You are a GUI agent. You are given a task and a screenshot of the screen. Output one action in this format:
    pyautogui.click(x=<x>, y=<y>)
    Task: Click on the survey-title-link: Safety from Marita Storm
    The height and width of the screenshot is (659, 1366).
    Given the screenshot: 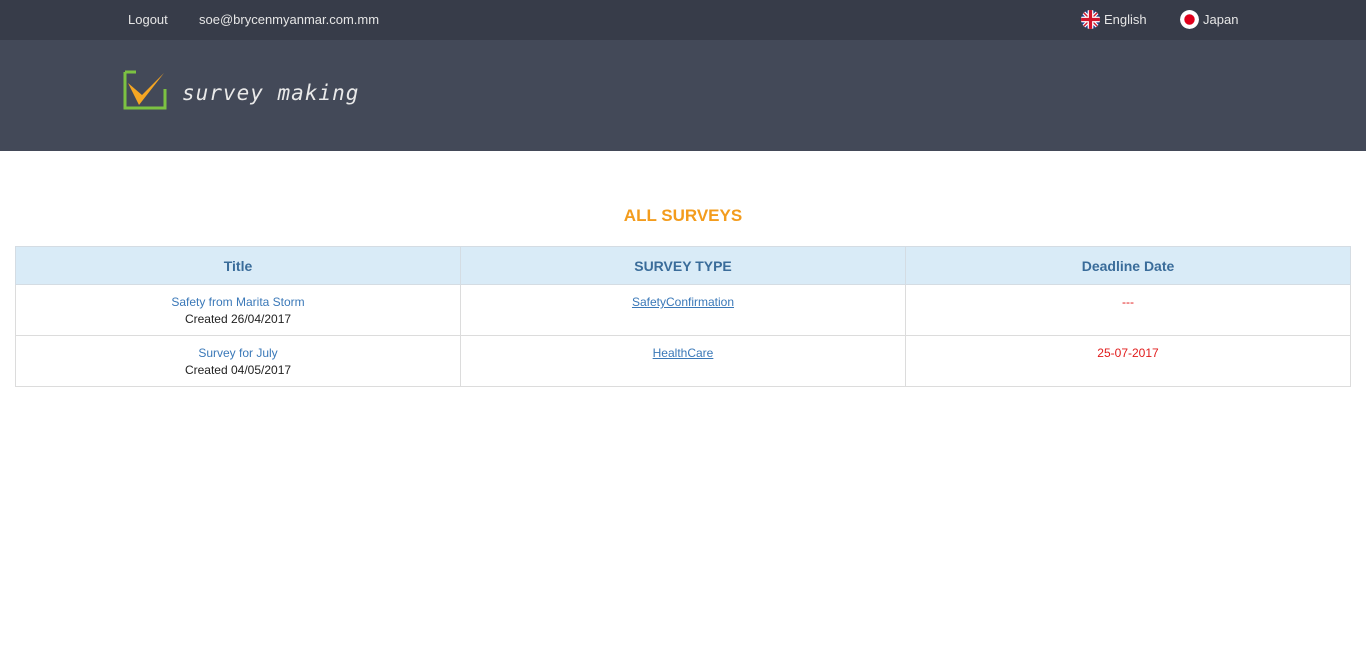 What is the action you would take?
    pyautogui.click(x=238, y=302)
    